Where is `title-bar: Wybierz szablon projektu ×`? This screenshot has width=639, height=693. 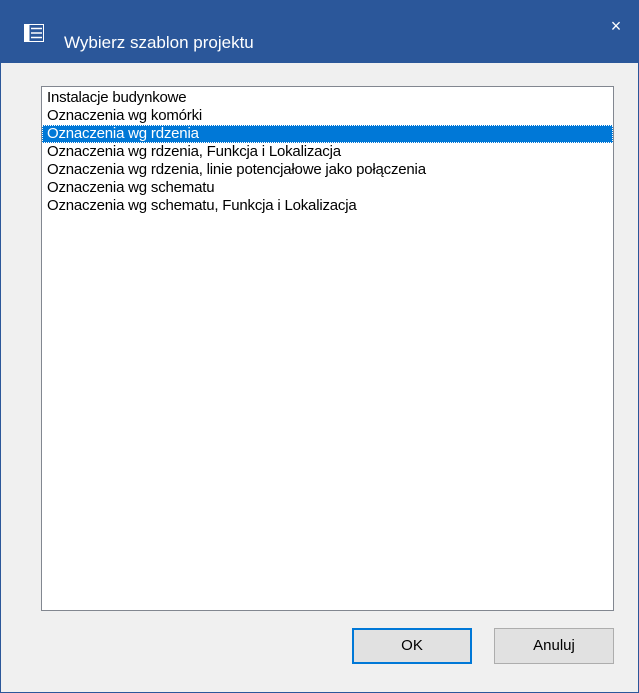 title-bar: Wybierz szablon projektu × is located at coordinates (319, 32).